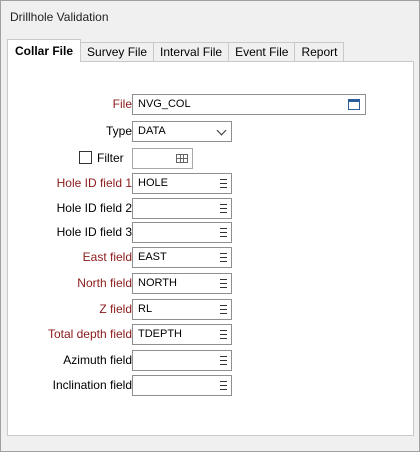 This screenshot has height=452, width=420. I want to click on north-field-value: NORTH, so click(157, 283).